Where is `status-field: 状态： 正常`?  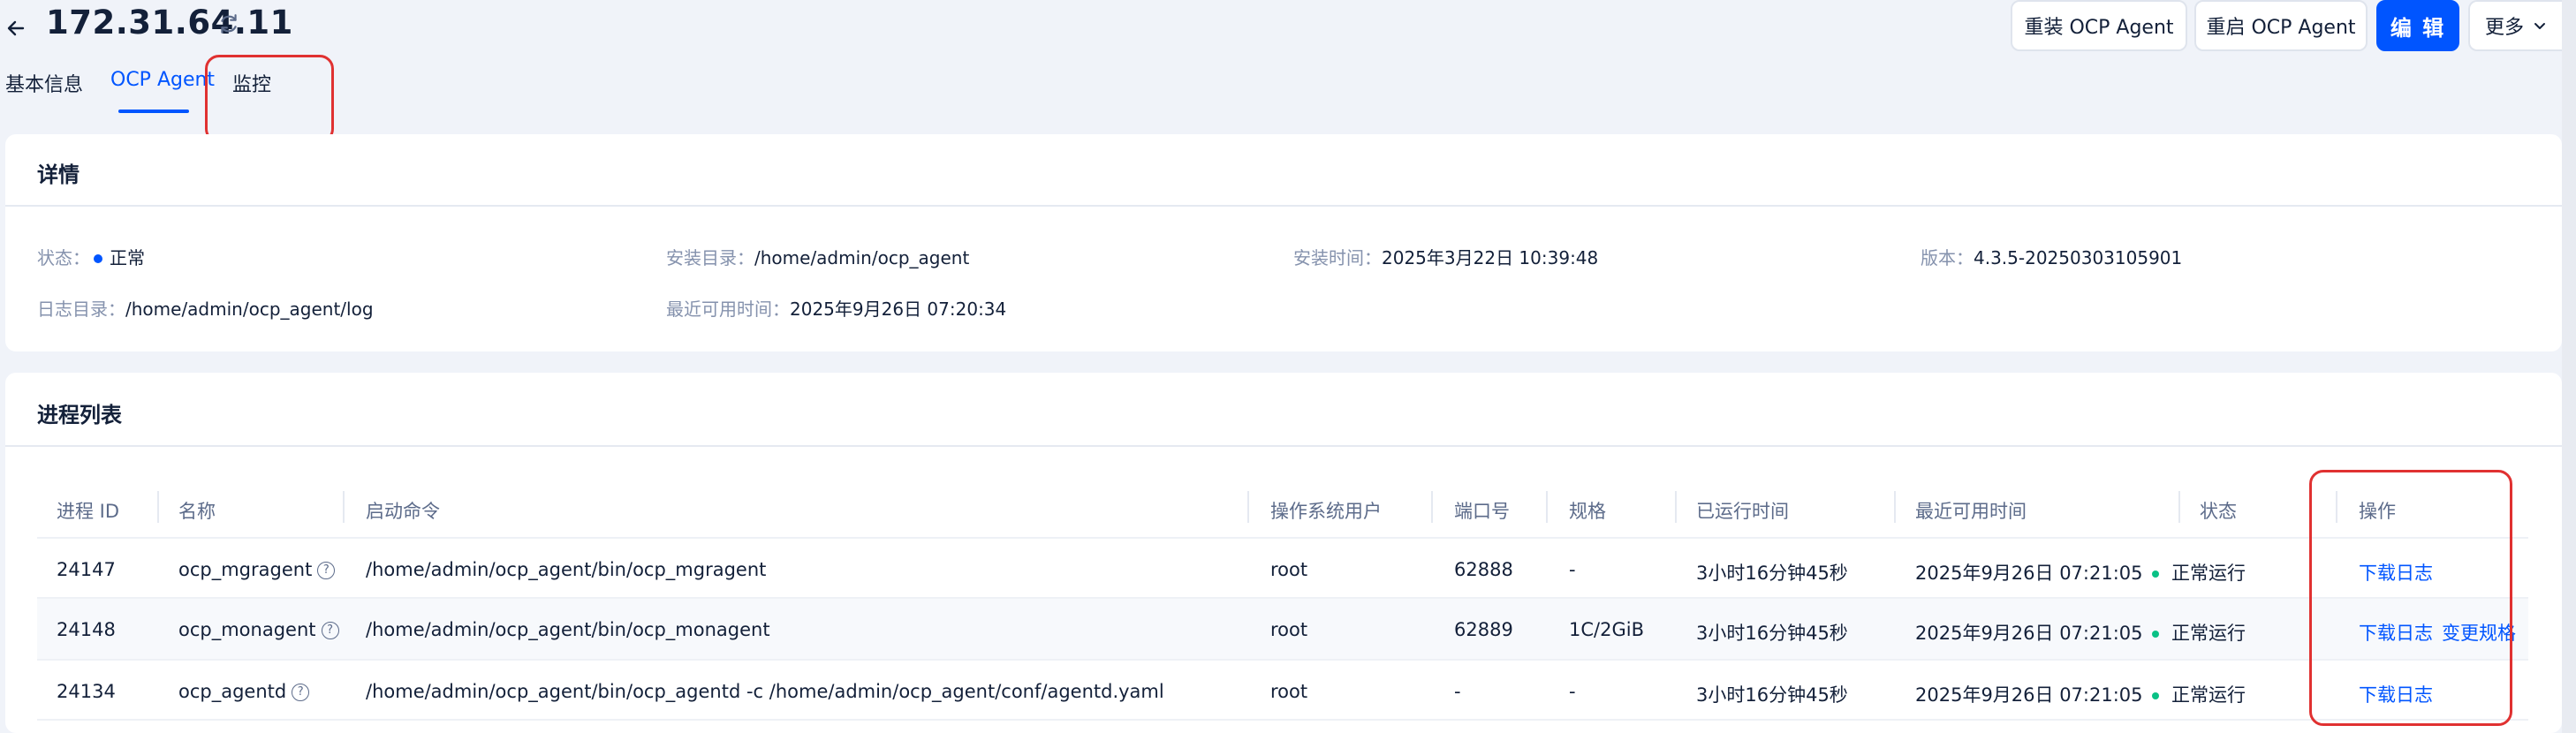 status-field: 状态： 正常 is located at coordinates (91, 256).